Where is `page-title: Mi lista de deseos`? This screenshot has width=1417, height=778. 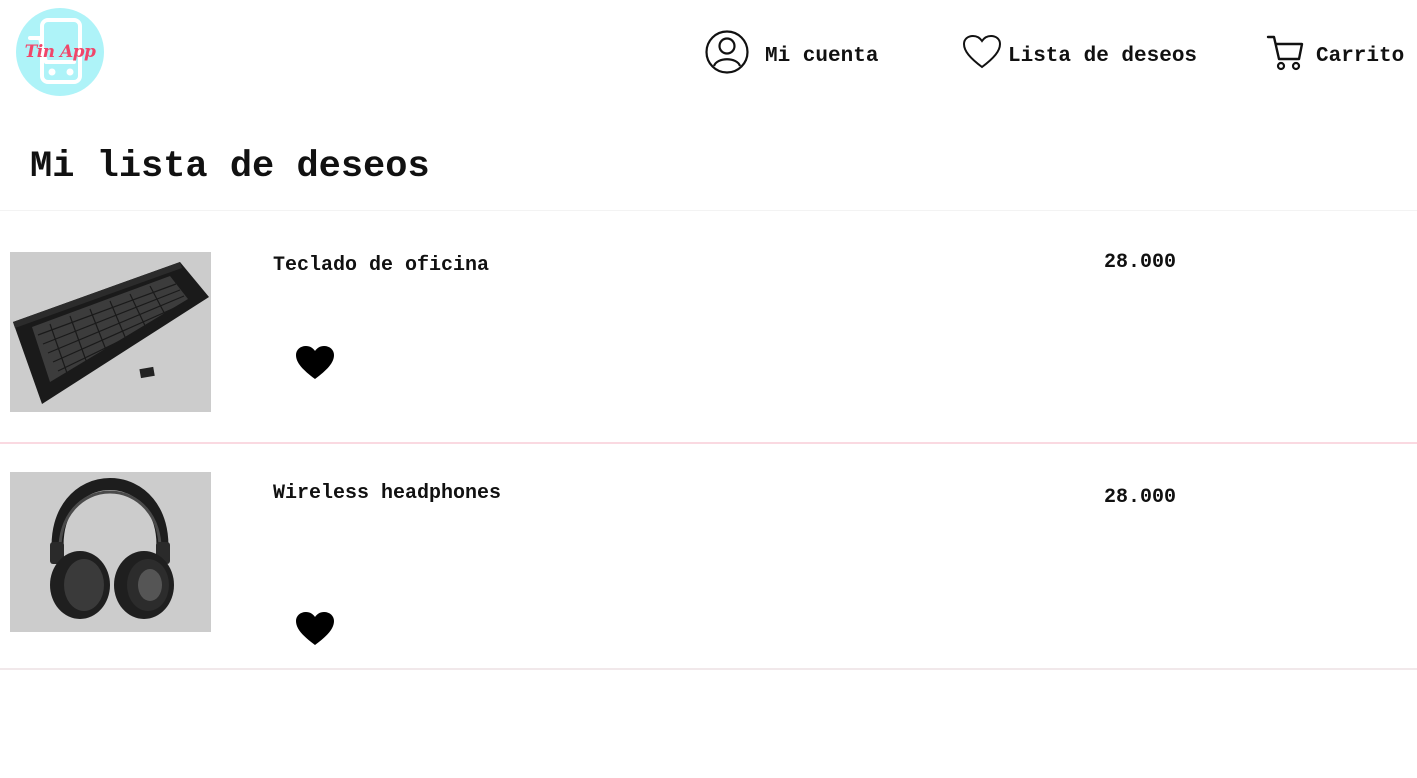 page-title: Mi lista de deseos is located at coordinates (230, 167).